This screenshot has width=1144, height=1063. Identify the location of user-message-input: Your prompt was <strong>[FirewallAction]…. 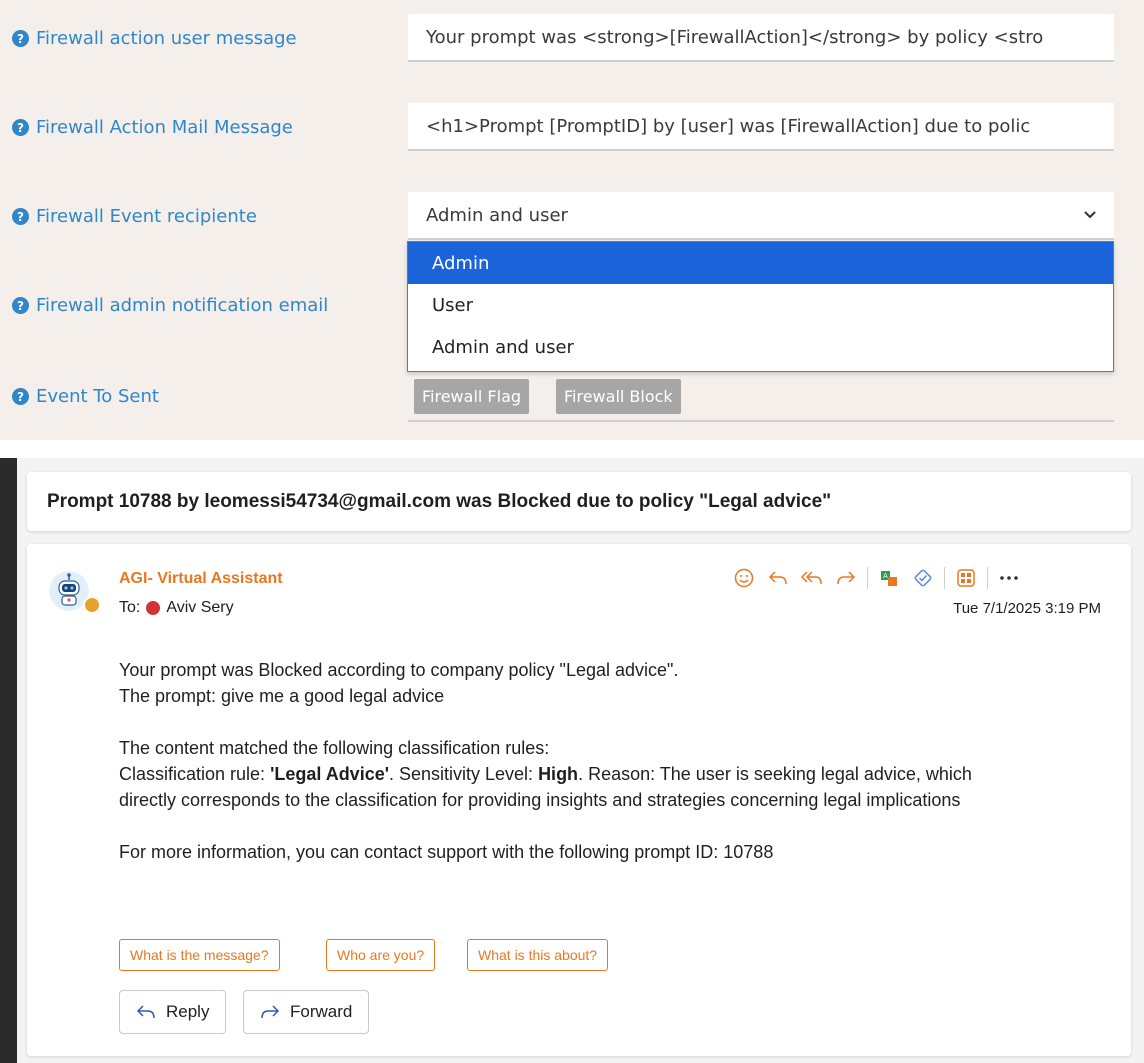
(761, 38).